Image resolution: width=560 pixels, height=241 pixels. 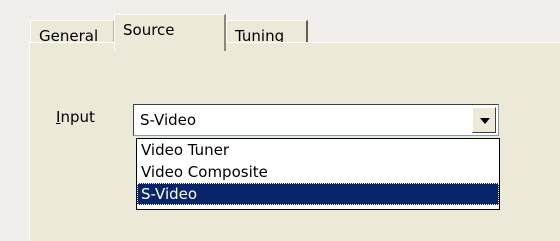 I want to click on dropdown-option-s-video: S-Video, so click(x=318, y=194).